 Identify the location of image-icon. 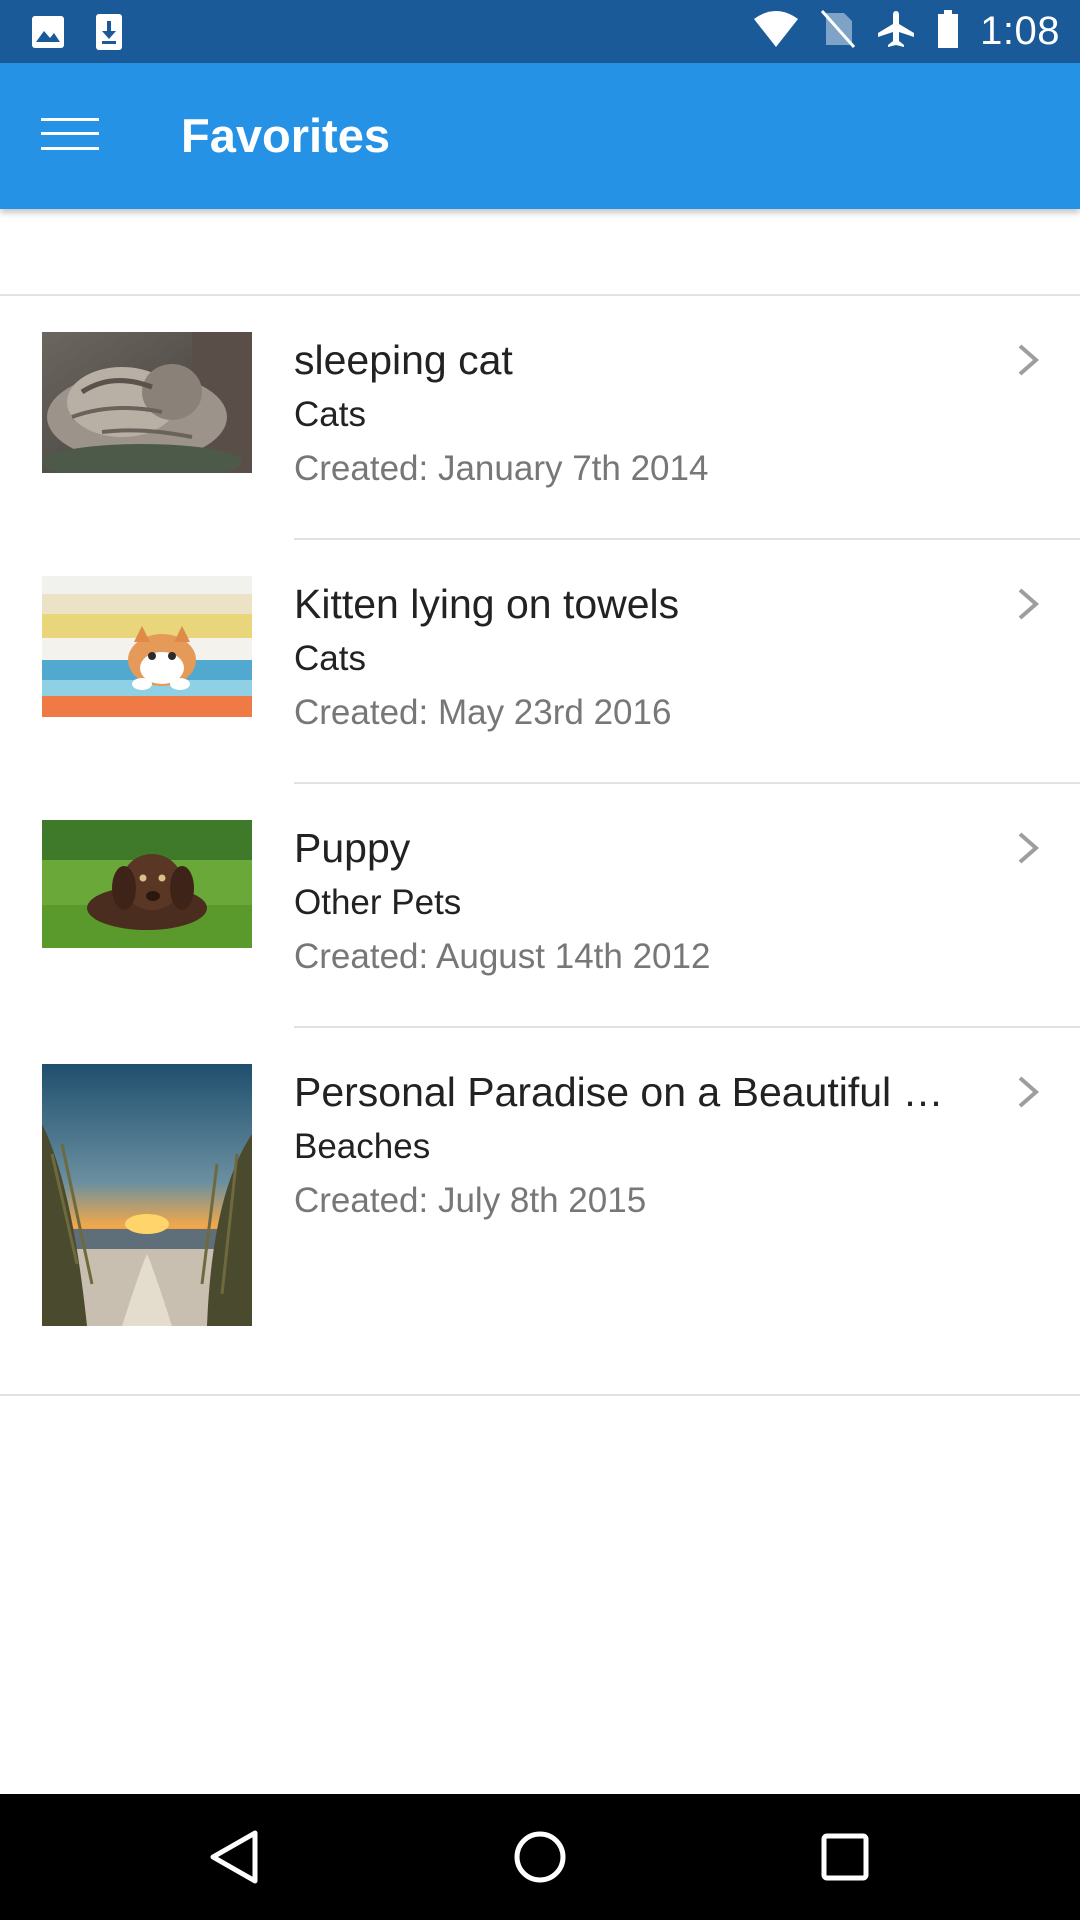
(48, 34).